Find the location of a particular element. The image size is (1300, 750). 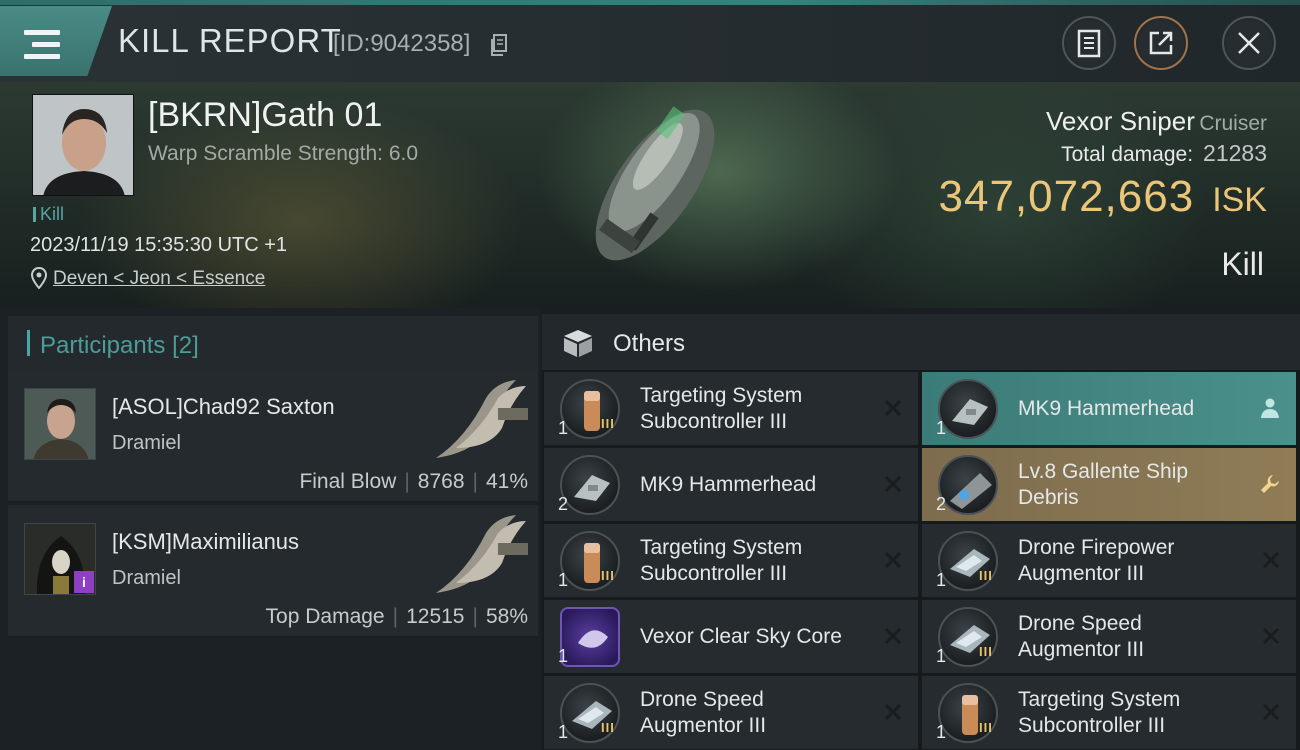

info-badge: i is located at coordinates (84, 582).